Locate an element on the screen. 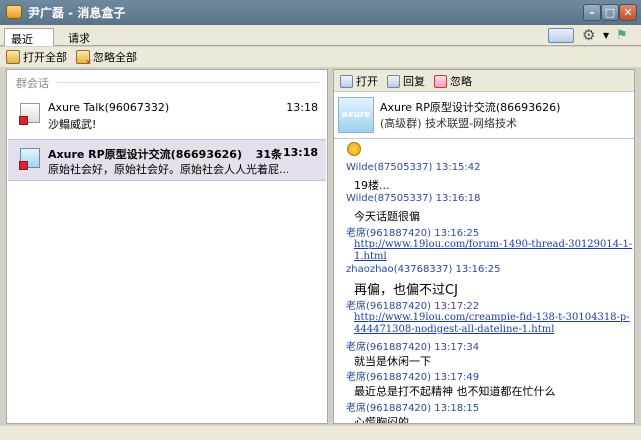 This screenshot has width=641, height=440. open-all-button: 打开全部 is located at coordinates (36, 57).